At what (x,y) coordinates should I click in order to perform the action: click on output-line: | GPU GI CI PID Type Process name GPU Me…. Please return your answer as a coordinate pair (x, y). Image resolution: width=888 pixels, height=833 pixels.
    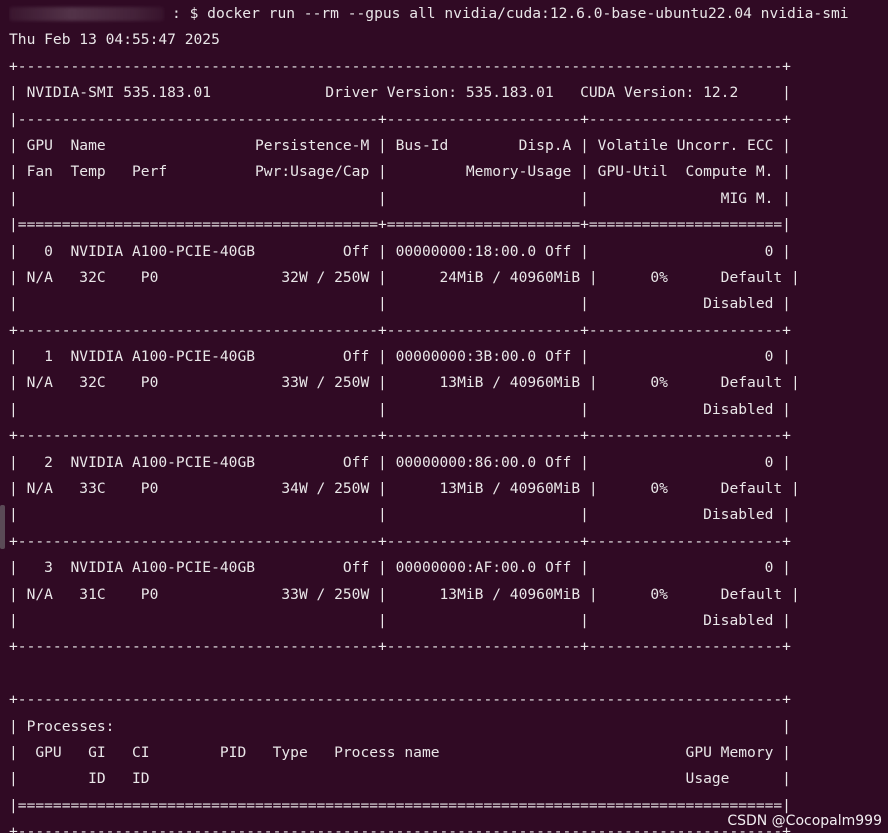
    Looking at the image, I should click on (400, 752).